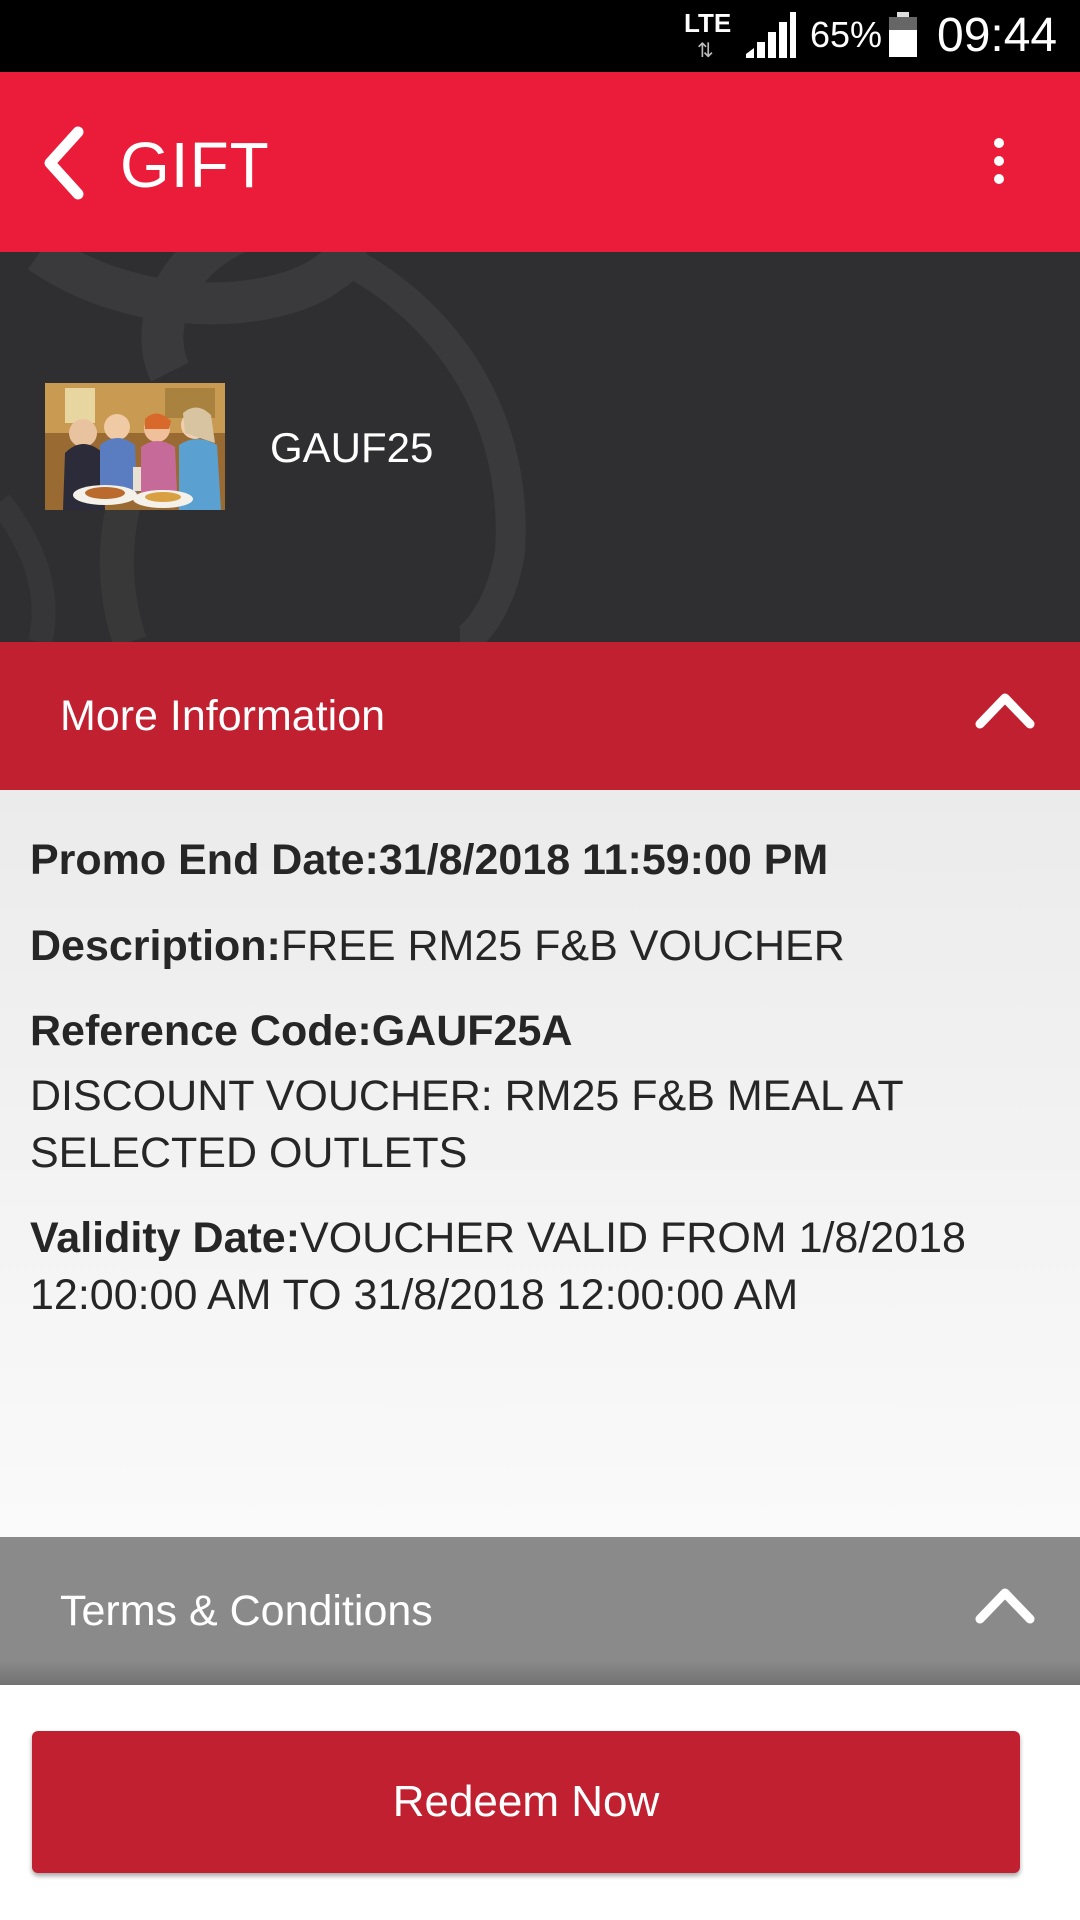 The height and width of the screenshot is (1920, 1080). I want to click on lte-arrows-icon: ⇅, so click(705, 51).